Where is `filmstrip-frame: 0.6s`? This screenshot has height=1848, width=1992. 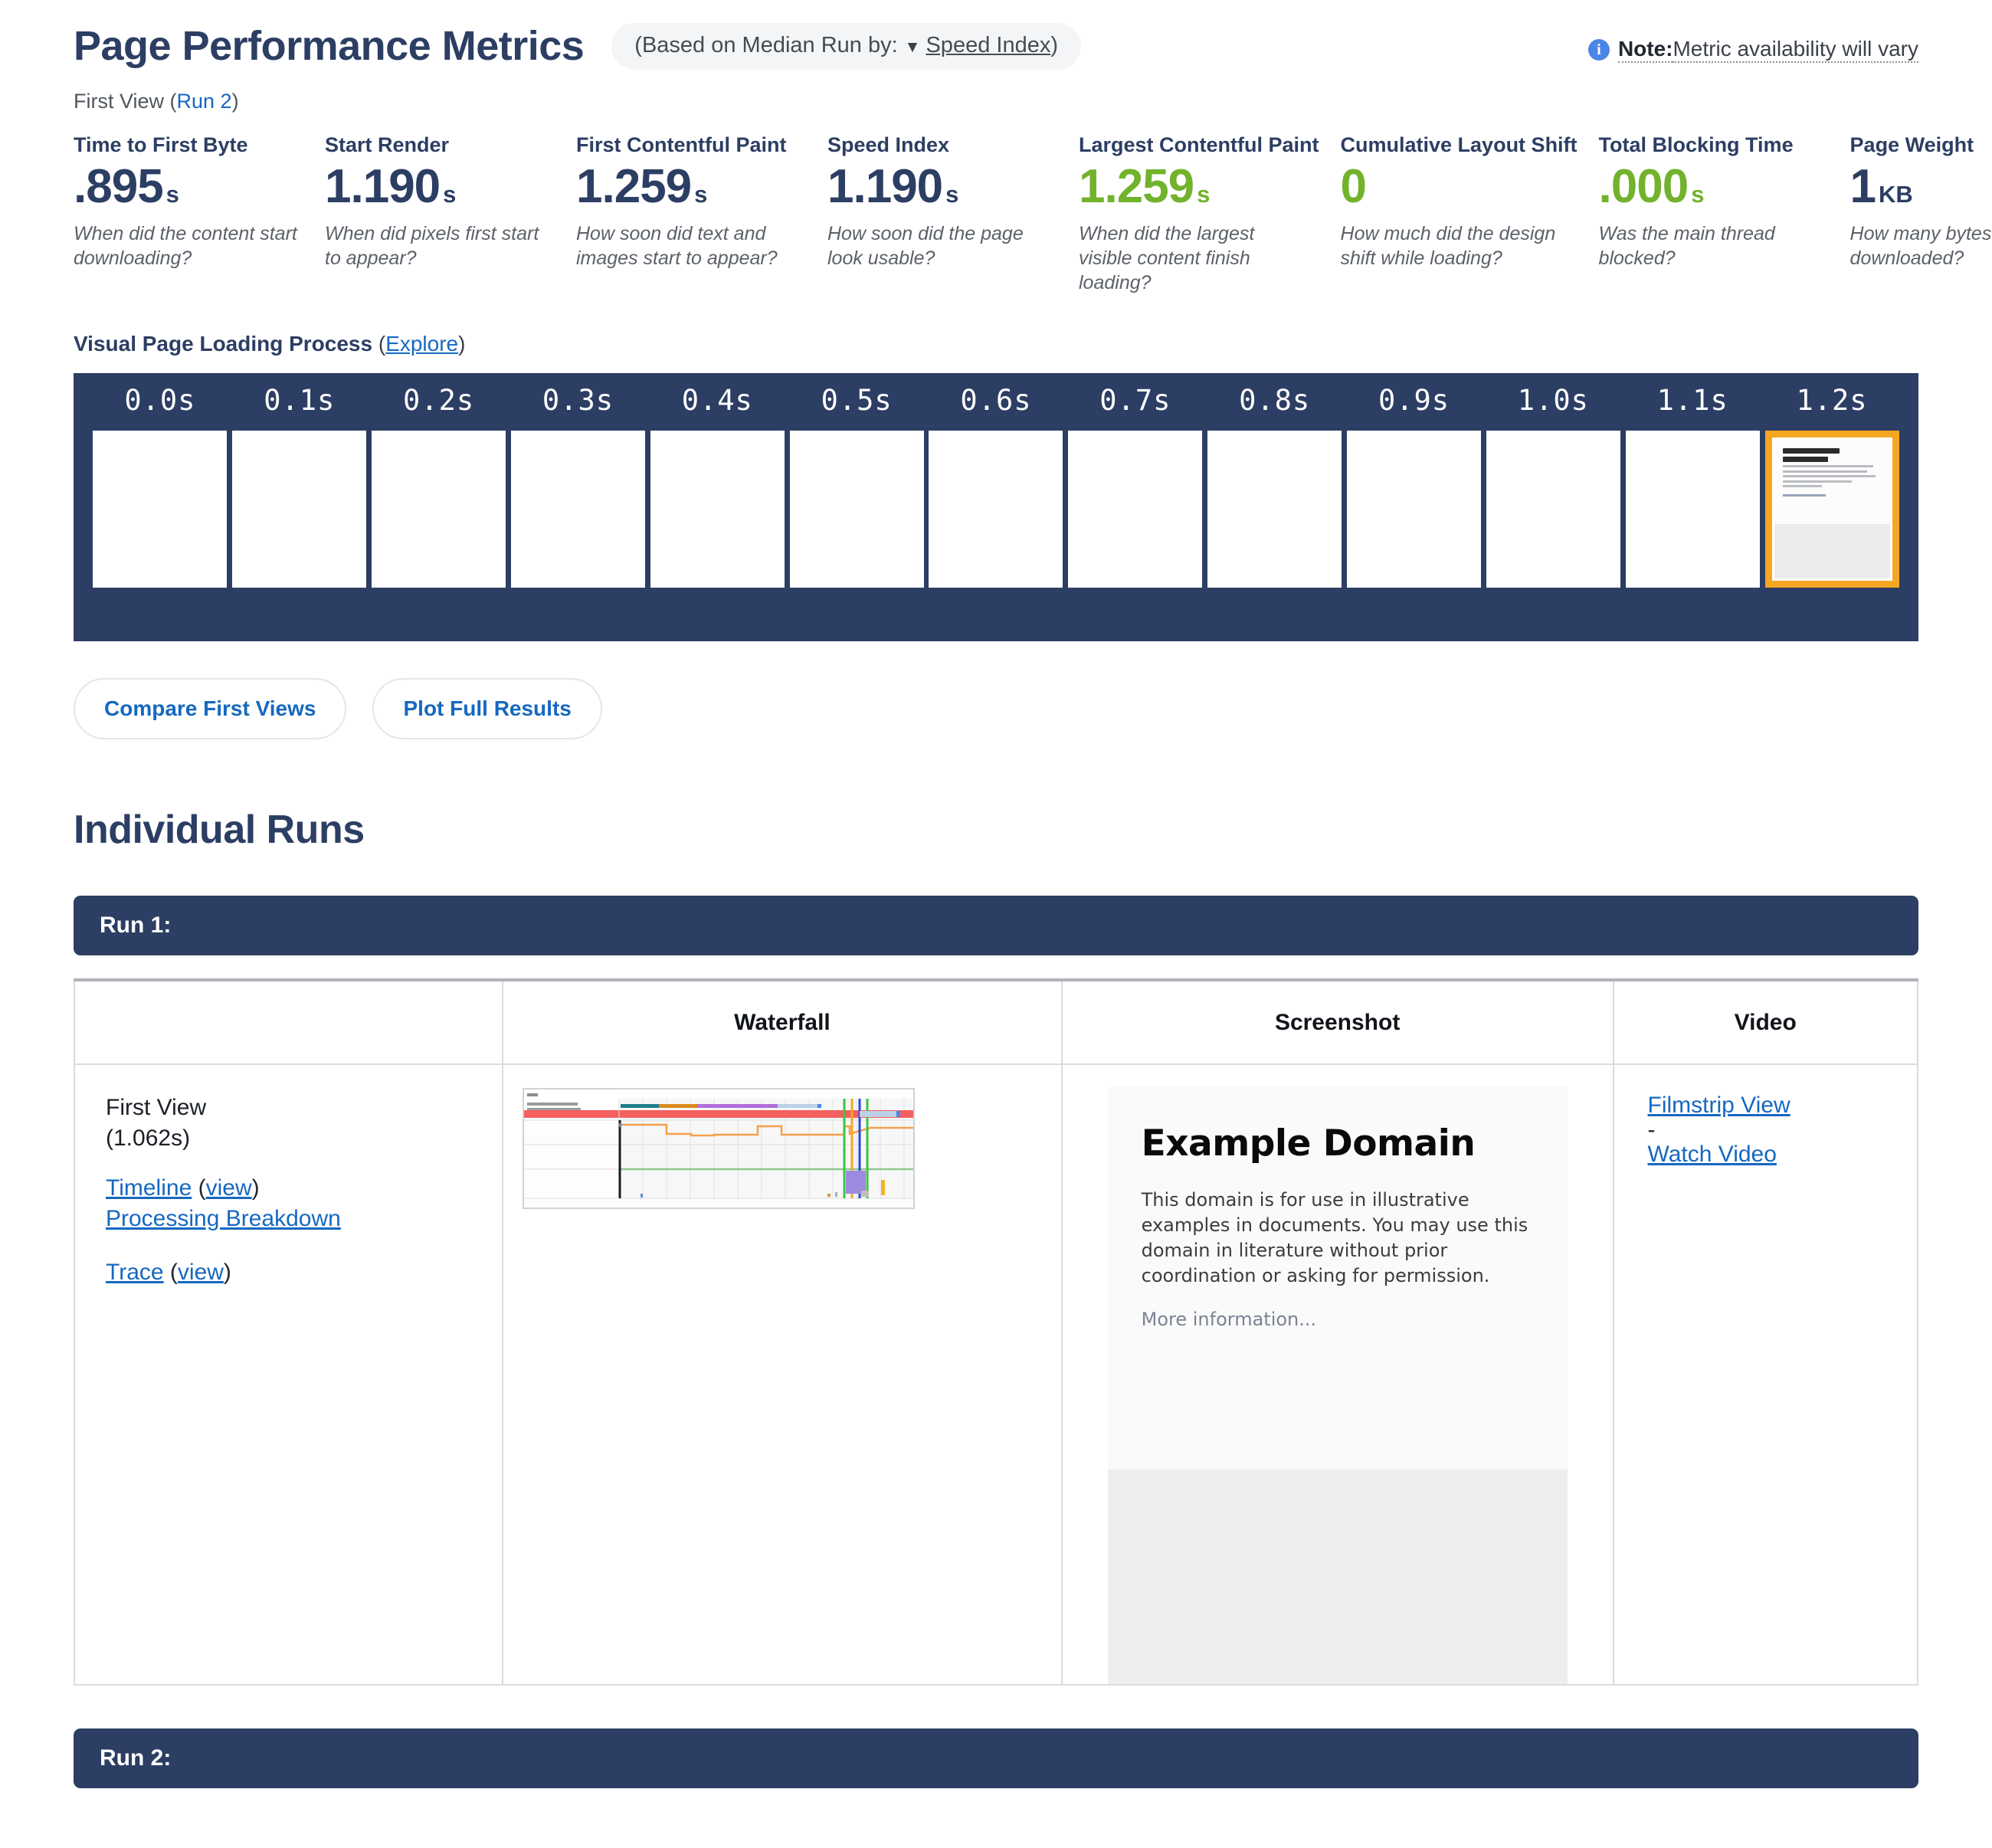
filmstrip-frame: 0.6s is located at coordinates (996, 486).